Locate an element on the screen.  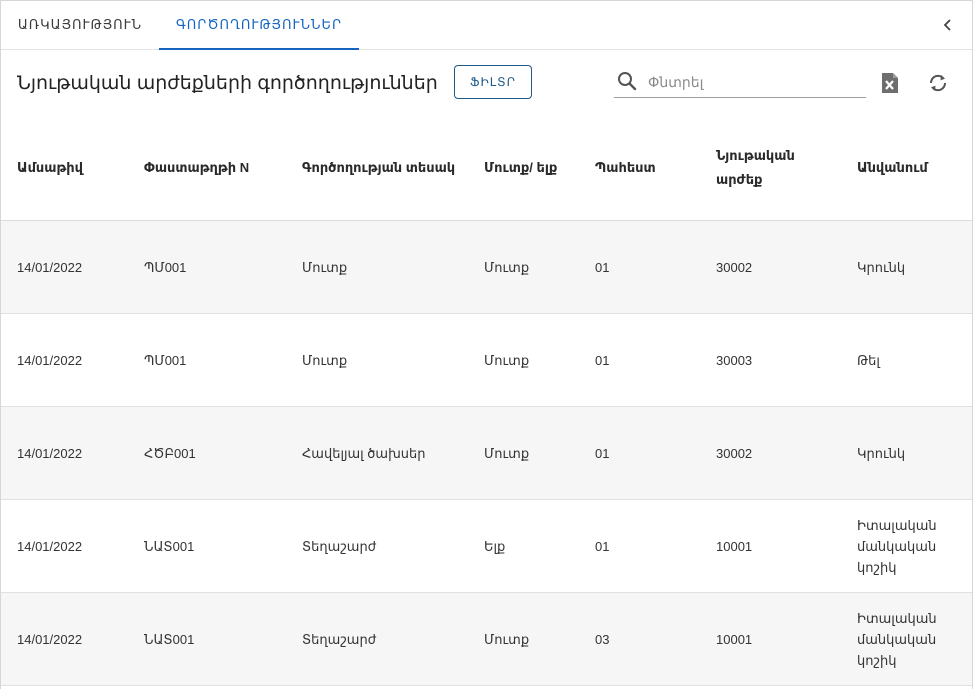
column-header-material-value: Նյութական արժեք is located at coordinates (770, 168).